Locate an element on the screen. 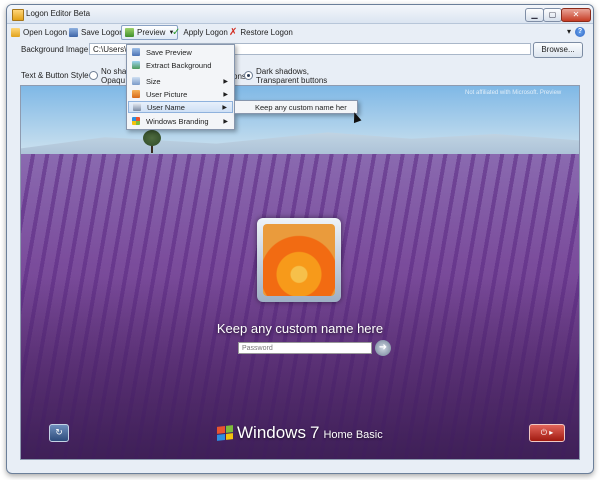 The image size is (600, 480). preview-watermark: Not affiliated with Microsoft. Preview is located at coordinates (513, 93).